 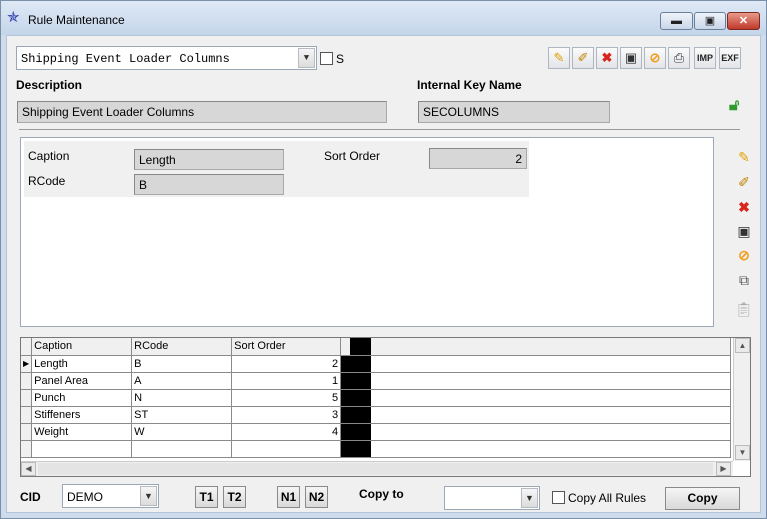 What do you see at coordinates (478, 158) in the screenshot?
I see `sort-order-field: 2` at bounding box center [478, 158].